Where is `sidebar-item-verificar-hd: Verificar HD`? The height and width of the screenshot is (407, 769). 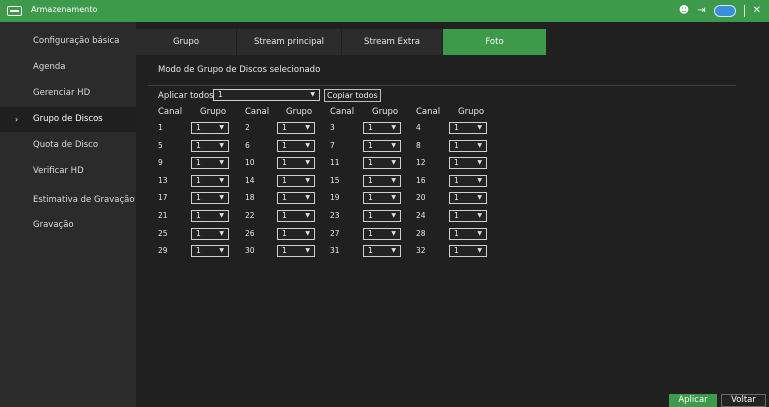
sidebar-item-verificar-hd: Verificar HD is located at coordinates (68, 171).